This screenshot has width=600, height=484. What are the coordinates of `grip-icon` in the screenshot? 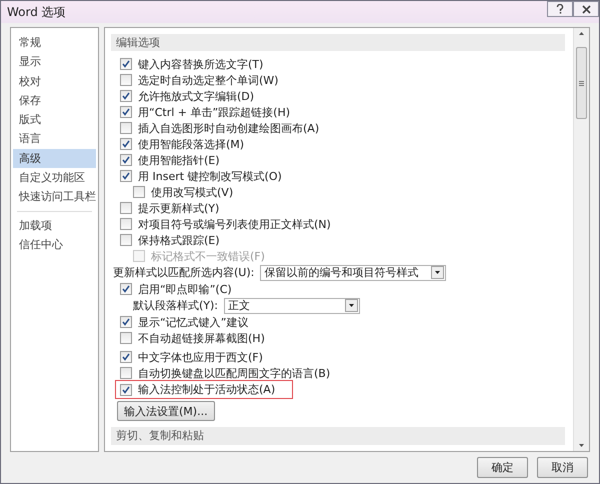 It's located at (581, 83).